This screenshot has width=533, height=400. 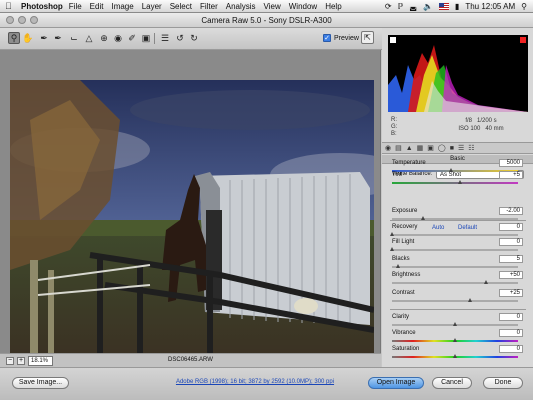 What do you see at coordinates (457, 352) in the screenshot?
I see `slider-saturation: Saturation 0` at bounding box center [457, 352].